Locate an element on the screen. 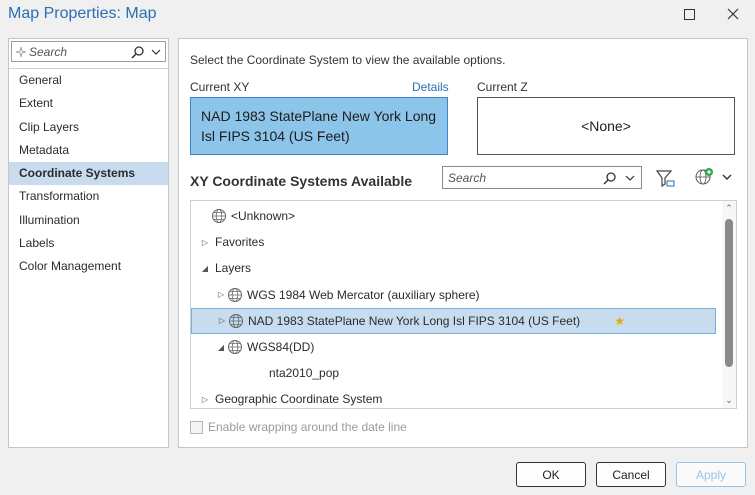  close-icon is located at coordinates (733, 14).